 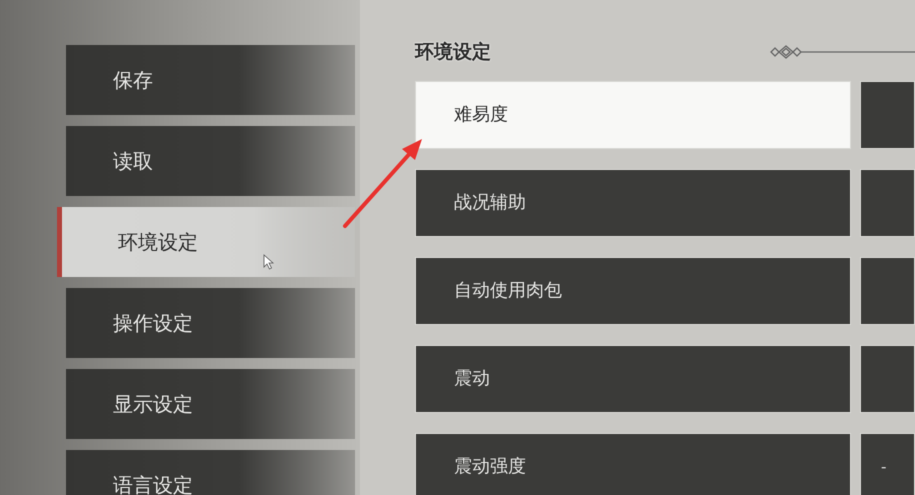 I want to click on menu-item: 读取, so click(x=210, y=161).